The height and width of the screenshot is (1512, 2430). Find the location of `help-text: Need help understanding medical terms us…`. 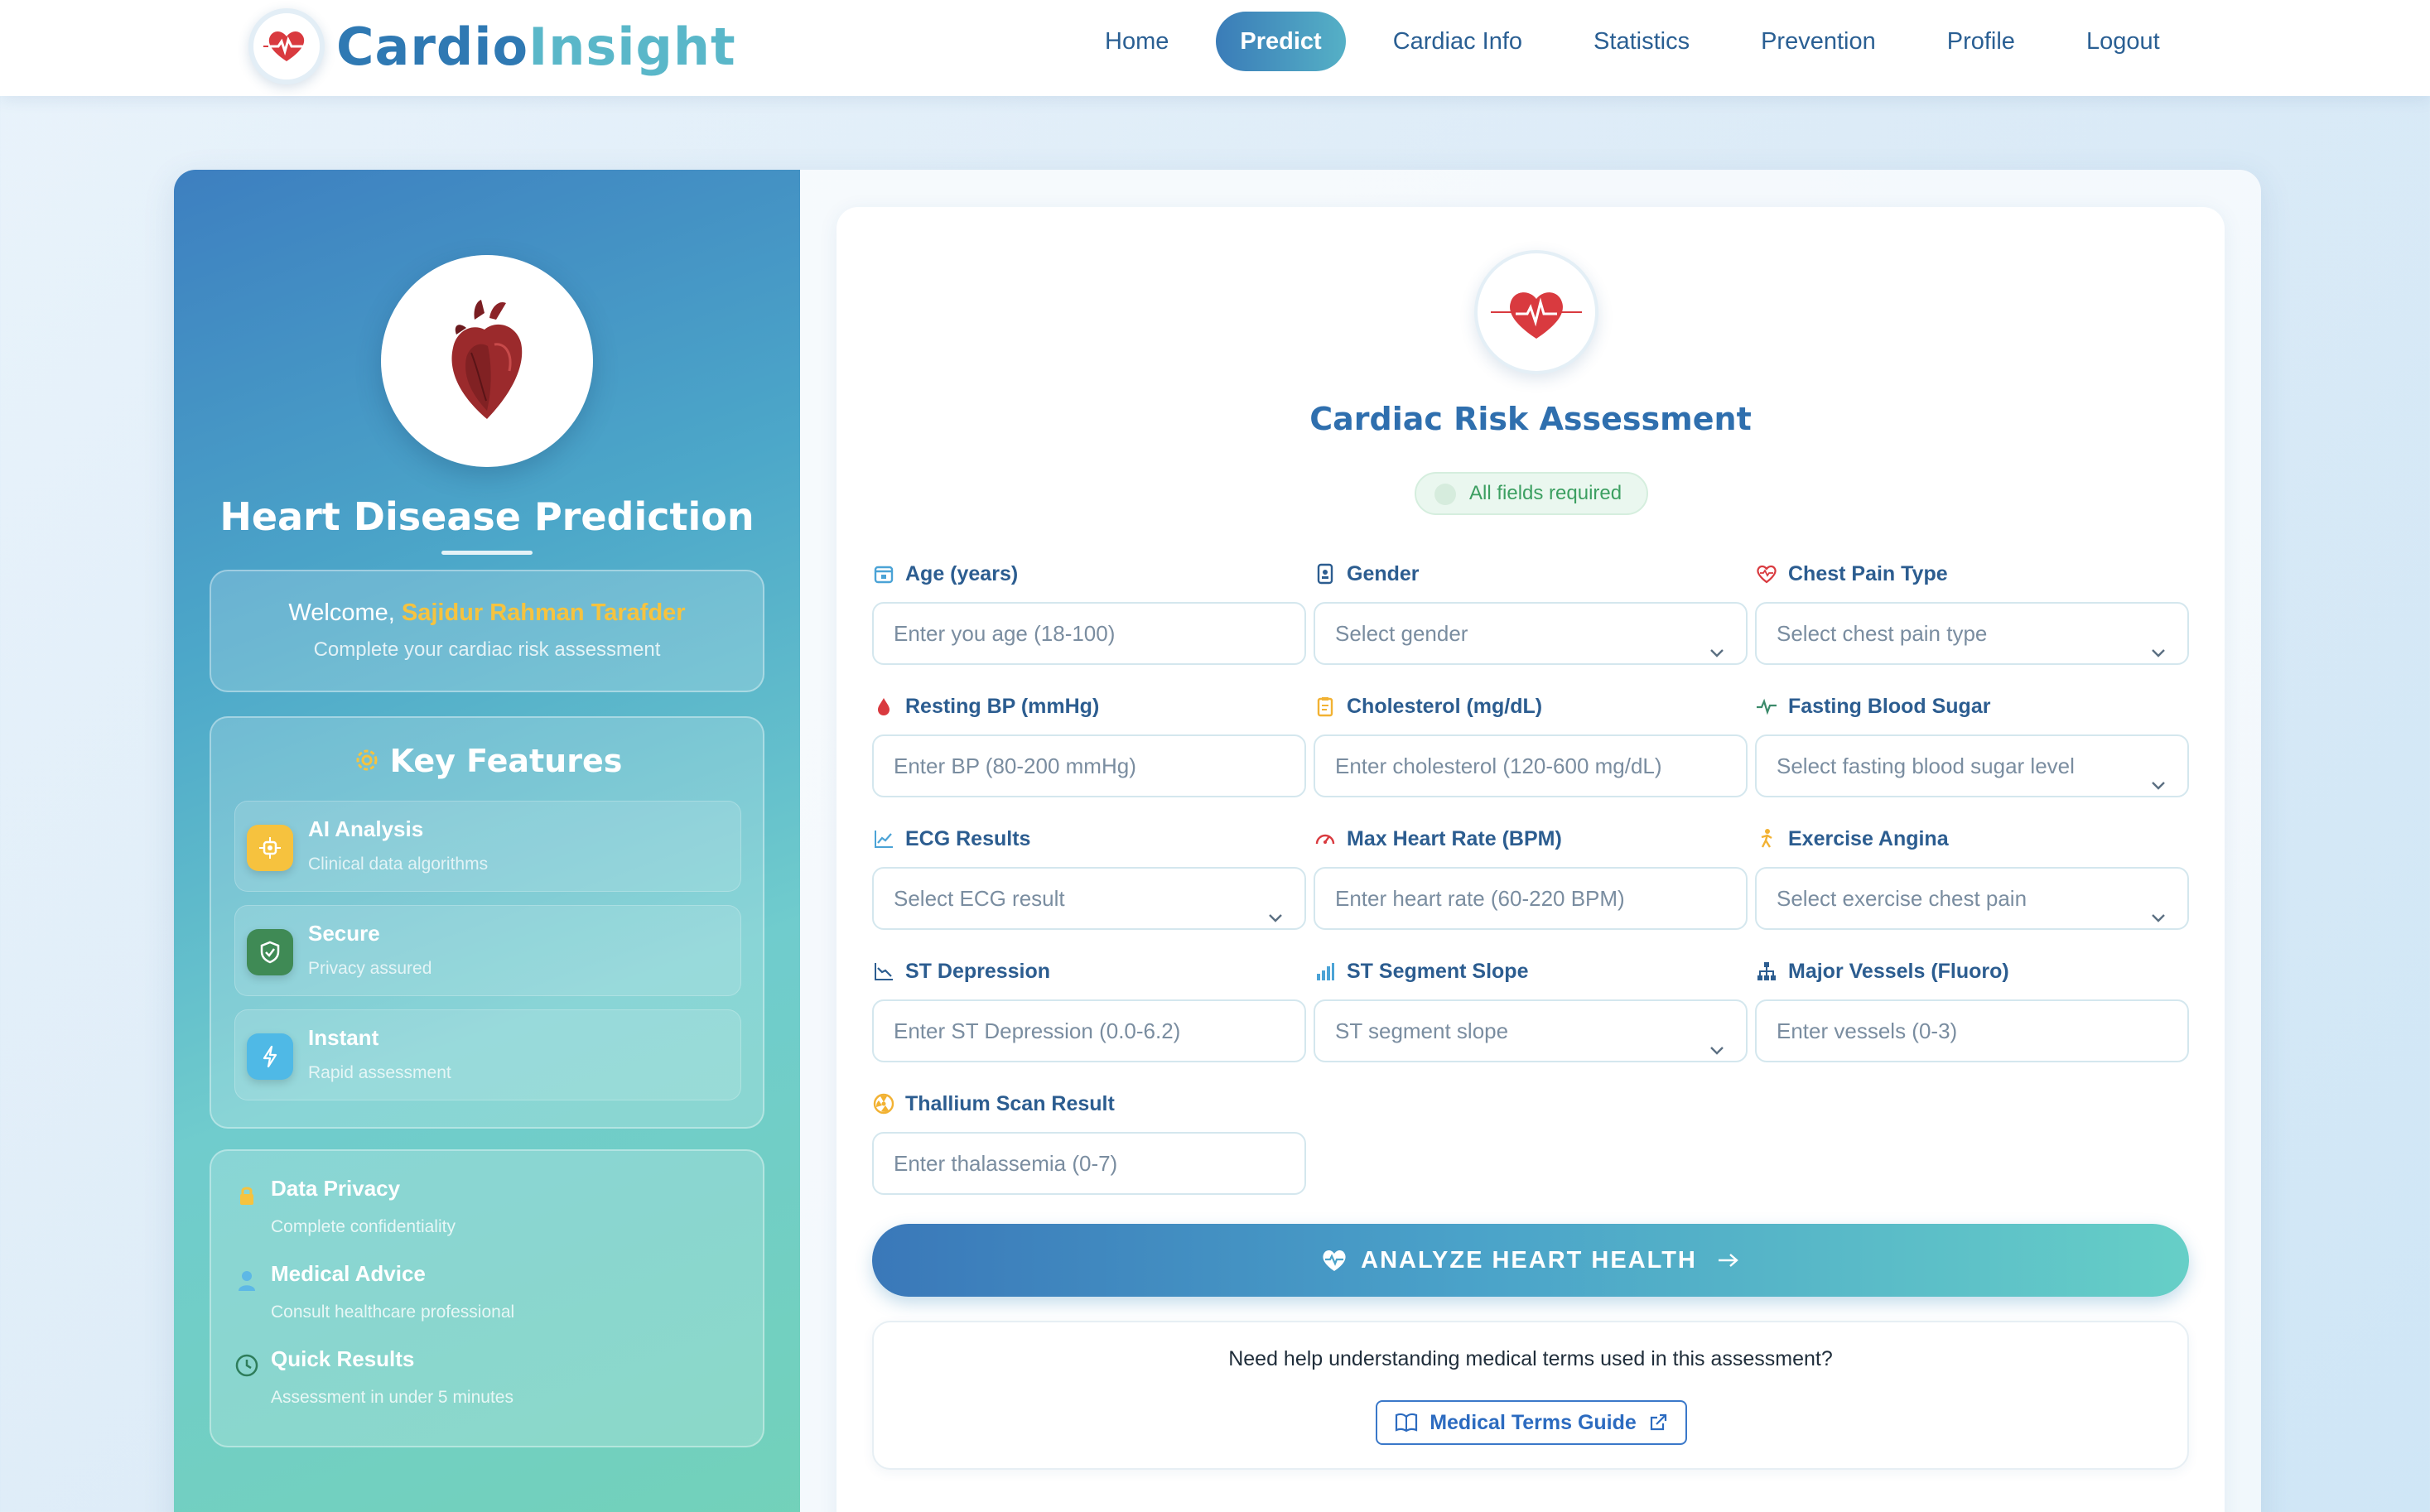

help-text: Need help understanding medical terms us… is located at coordinates (1530, 1358).